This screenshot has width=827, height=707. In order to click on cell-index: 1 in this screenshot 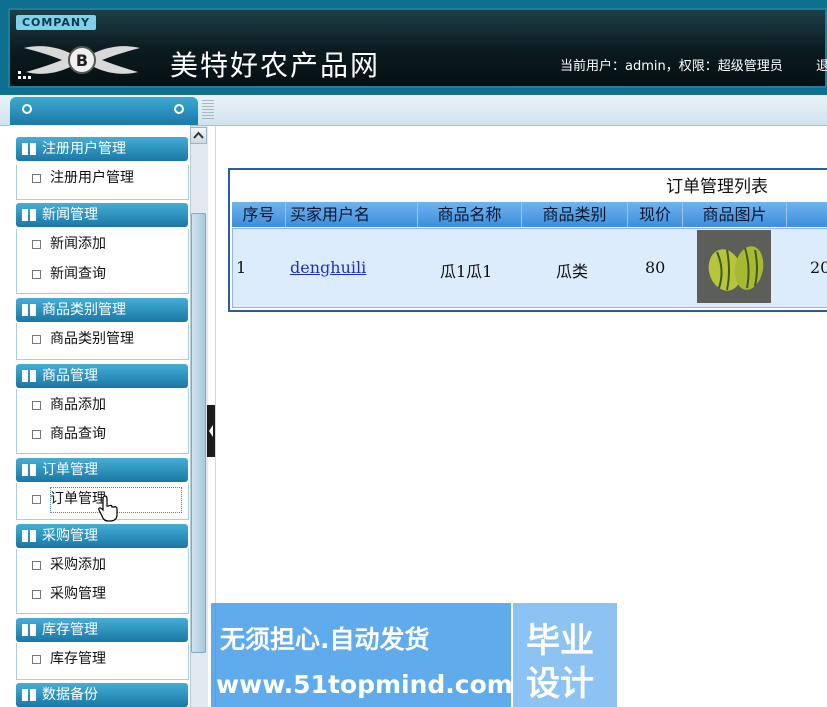, I will do `click(241, 267)`.